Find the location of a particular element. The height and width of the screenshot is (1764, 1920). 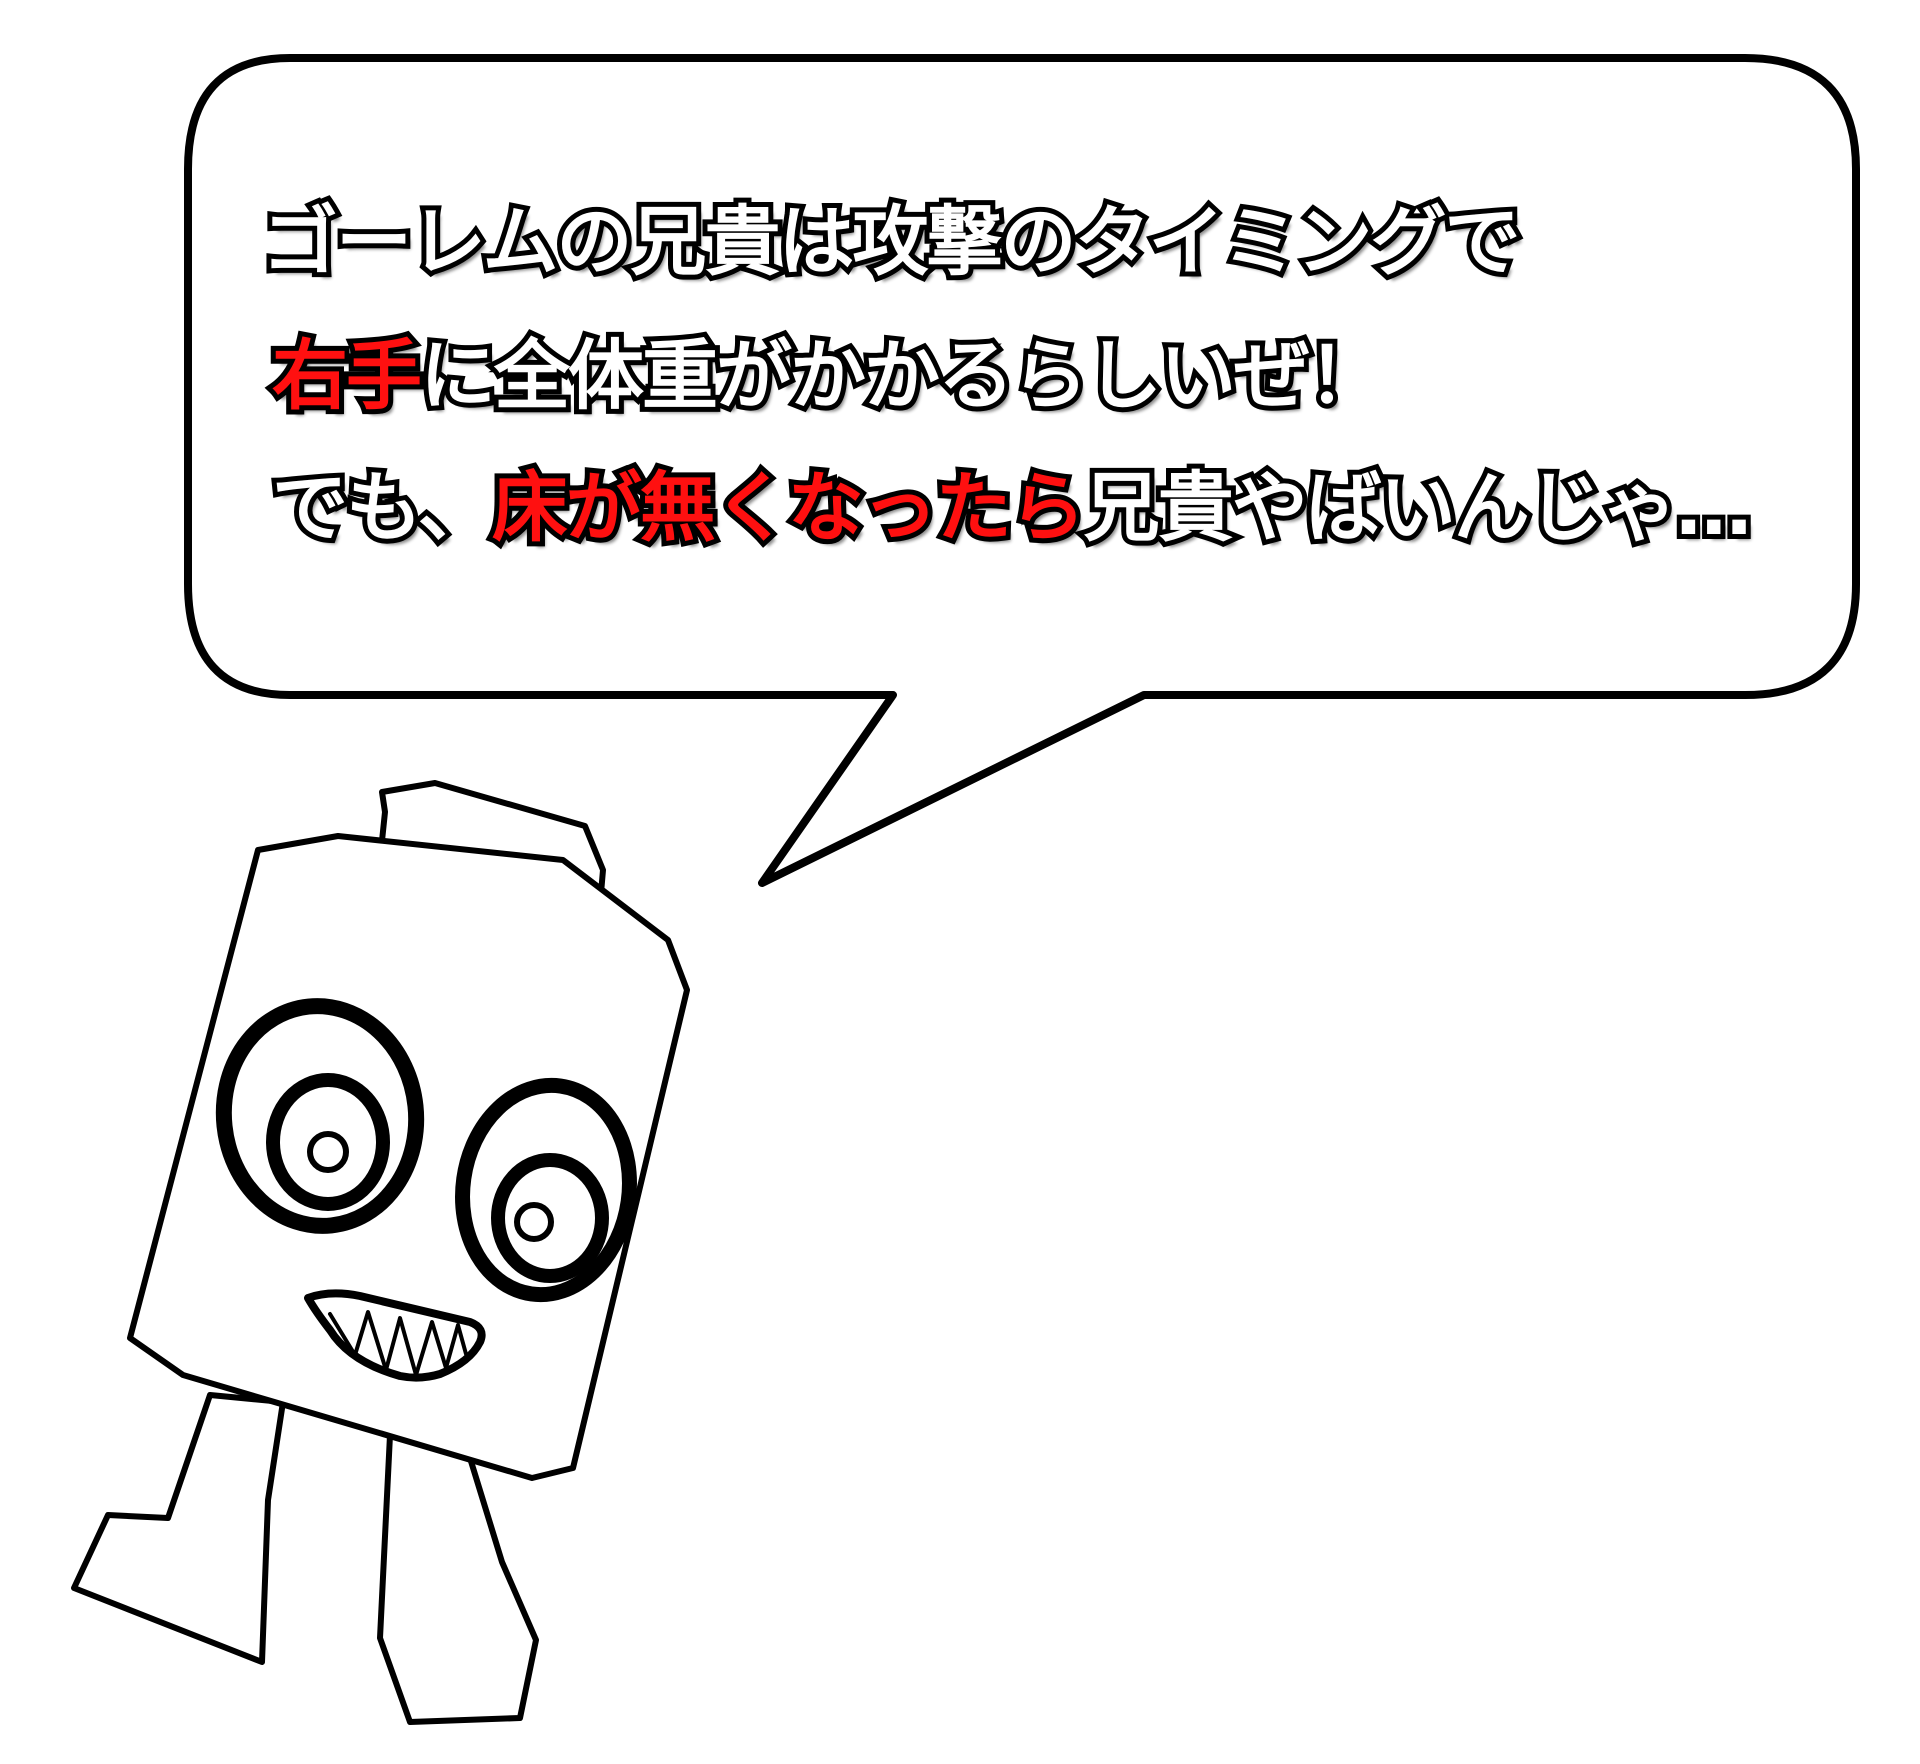

right-leg is located at coordinates (458, 1577).